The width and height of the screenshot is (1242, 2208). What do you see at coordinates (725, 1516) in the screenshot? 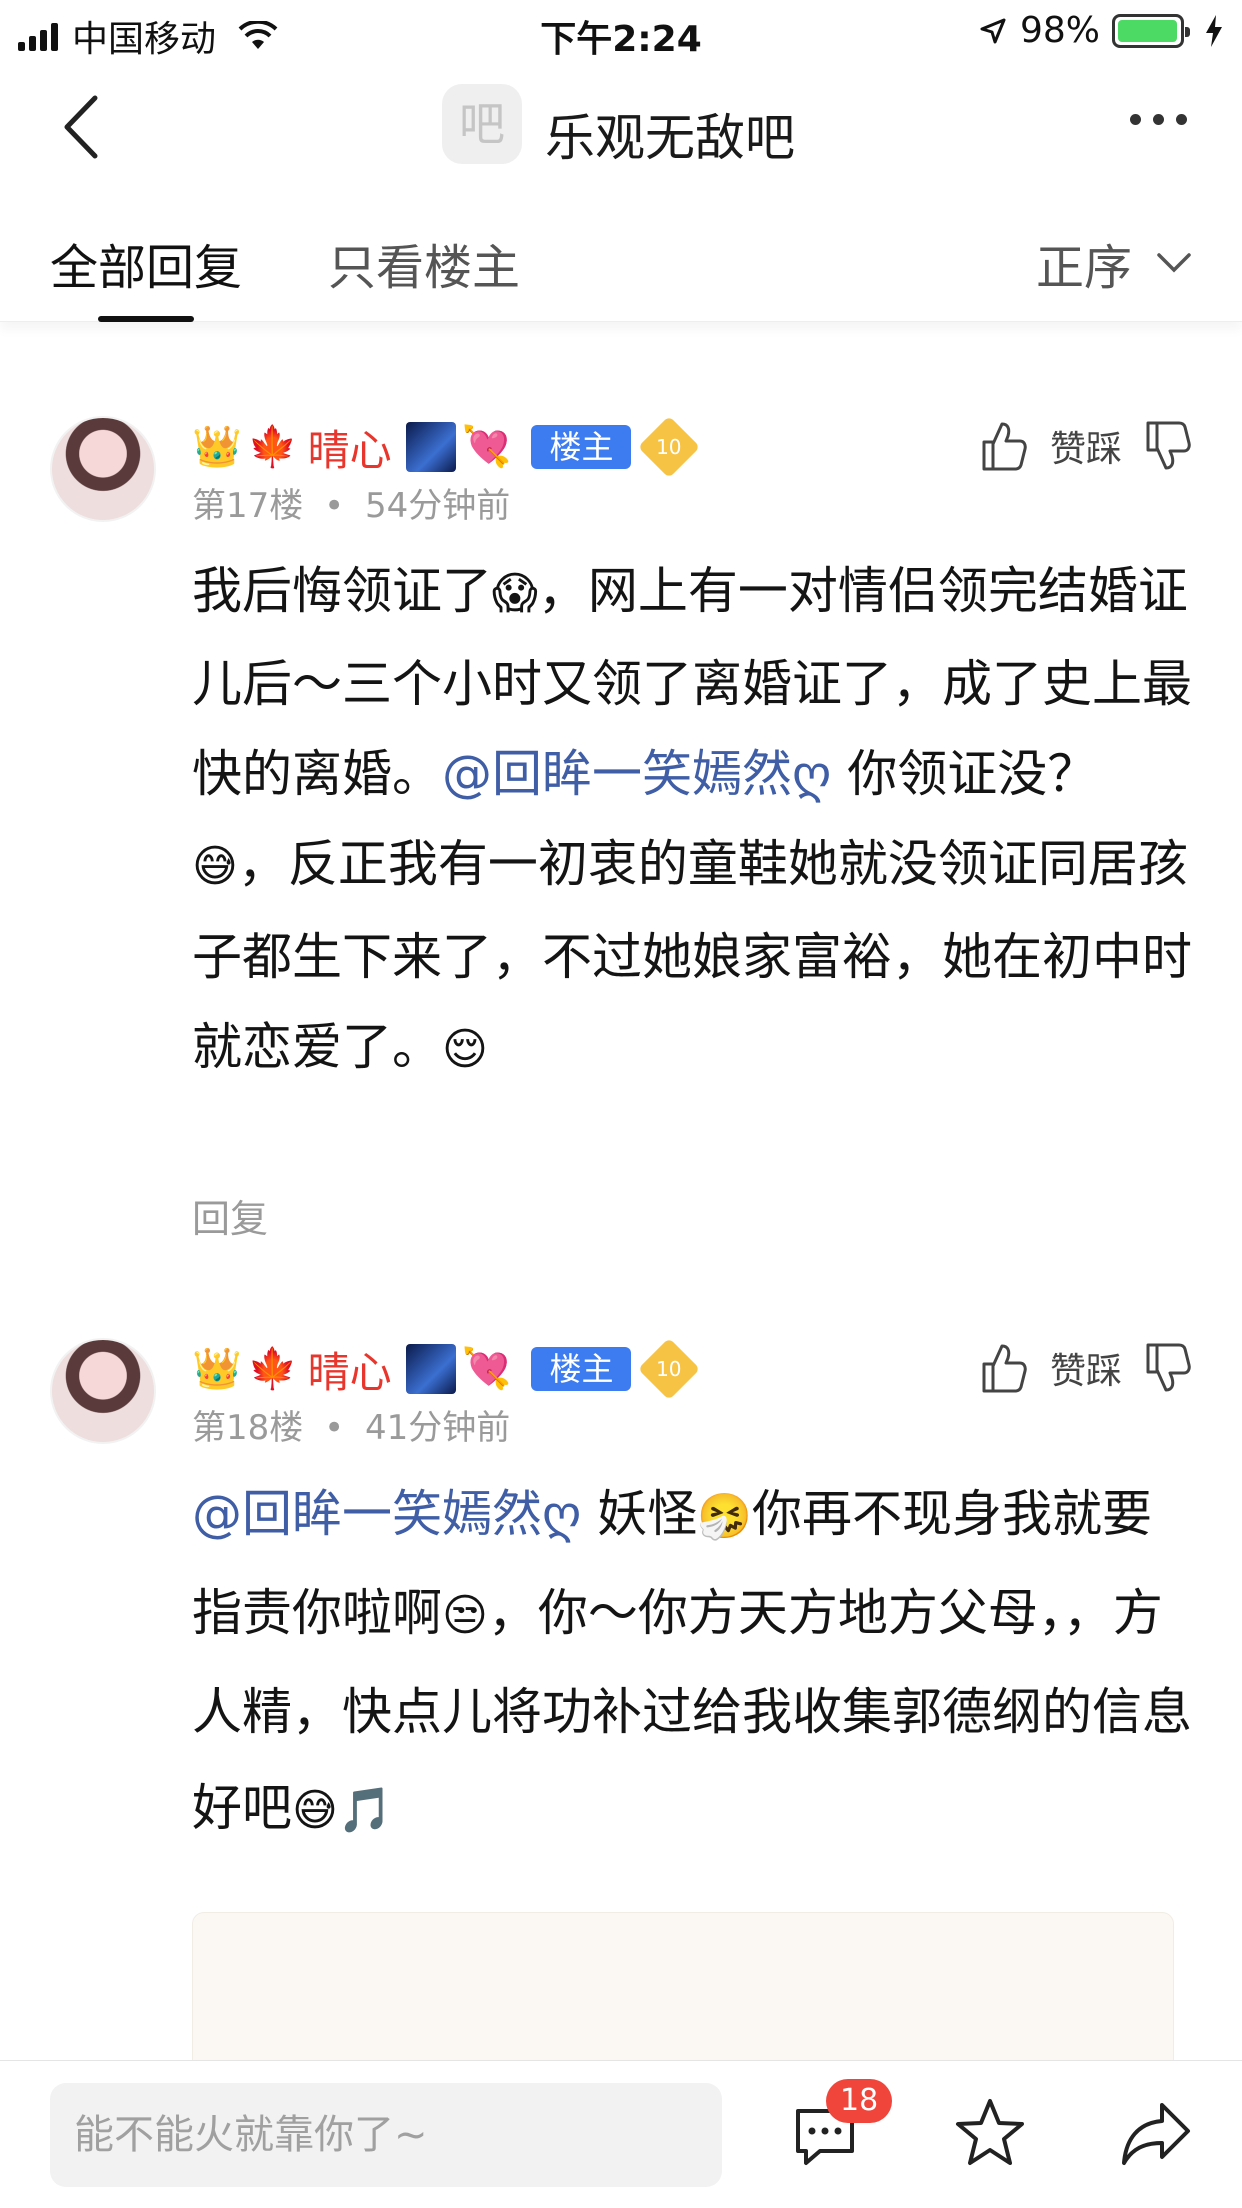
I see `sneezing-emoji-icon: 🤧` at bounding box center [725, 1516].